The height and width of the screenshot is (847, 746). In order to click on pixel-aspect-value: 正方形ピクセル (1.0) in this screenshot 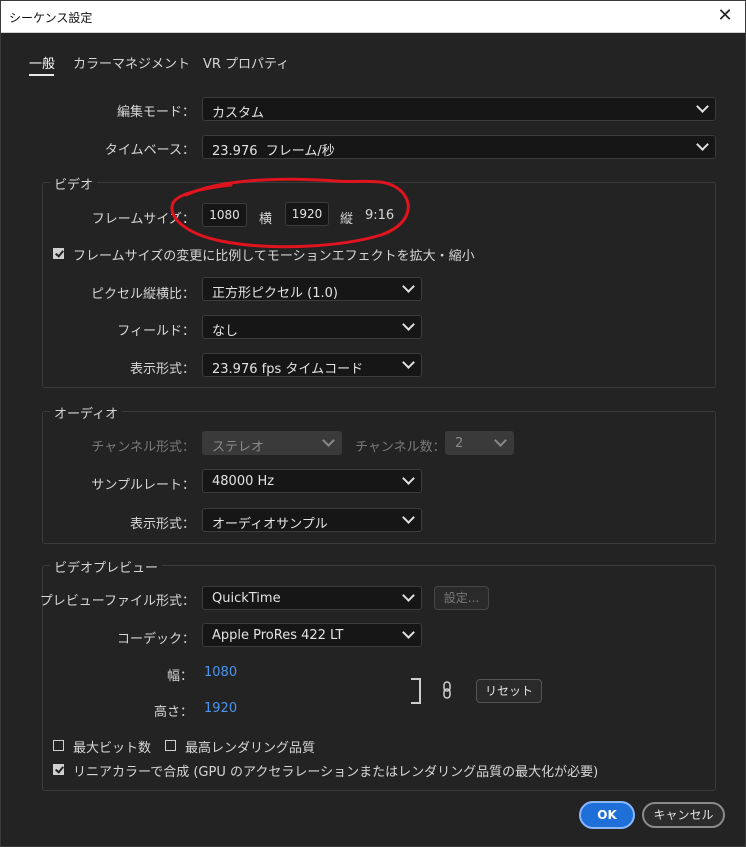, I will do `click(275, 293)`.